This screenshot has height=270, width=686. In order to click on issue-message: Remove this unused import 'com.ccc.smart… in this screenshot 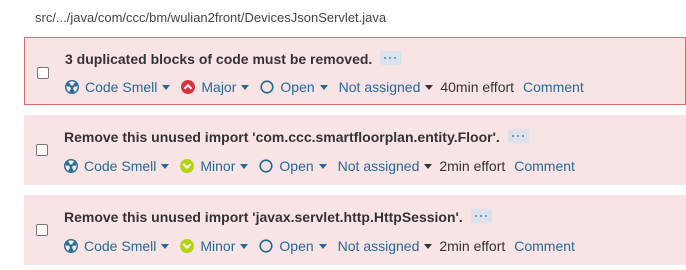, I will do `click(282, 137)`.